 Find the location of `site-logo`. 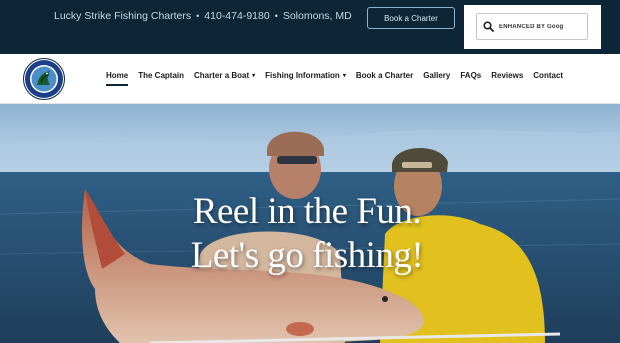

site-logo is located at coordinates (44, 79).